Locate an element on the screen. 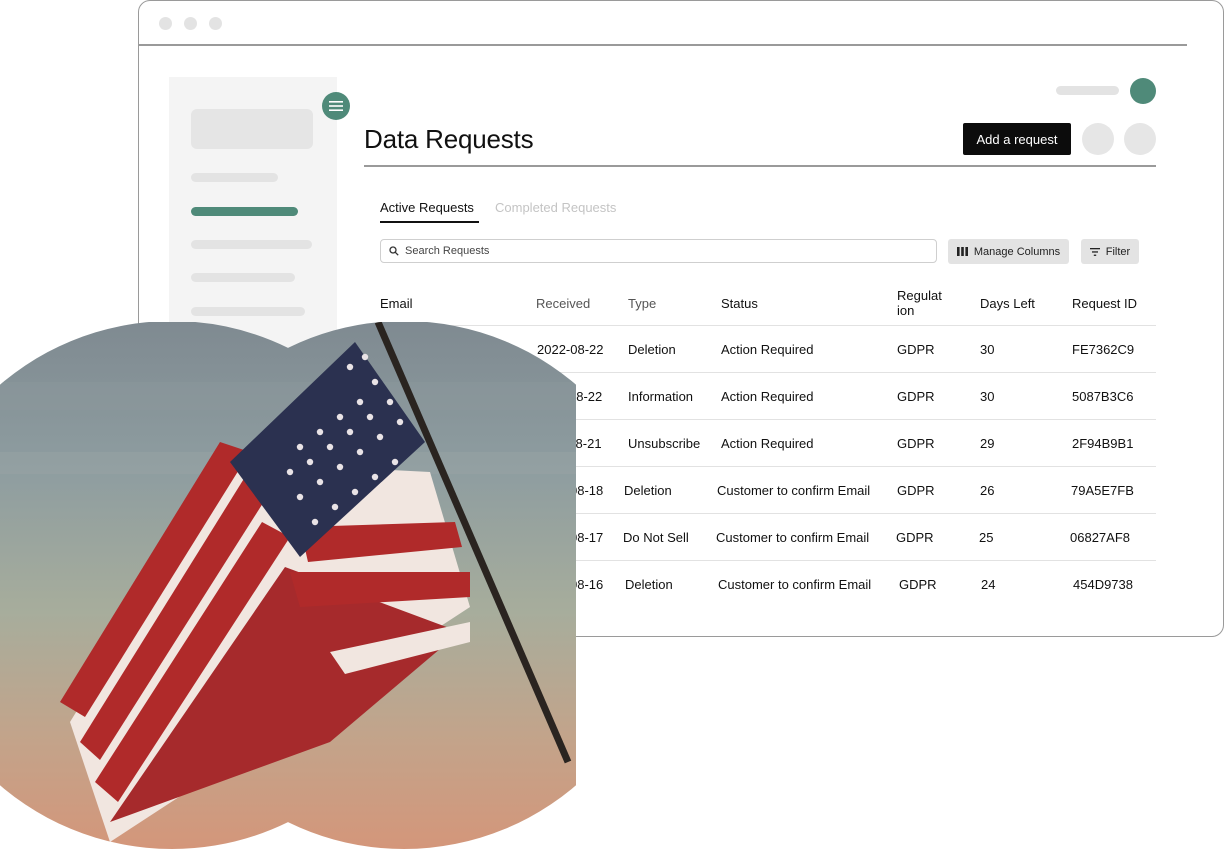 The image size is (1225, 850). window-titlebar is located at coordinates (681, 23).